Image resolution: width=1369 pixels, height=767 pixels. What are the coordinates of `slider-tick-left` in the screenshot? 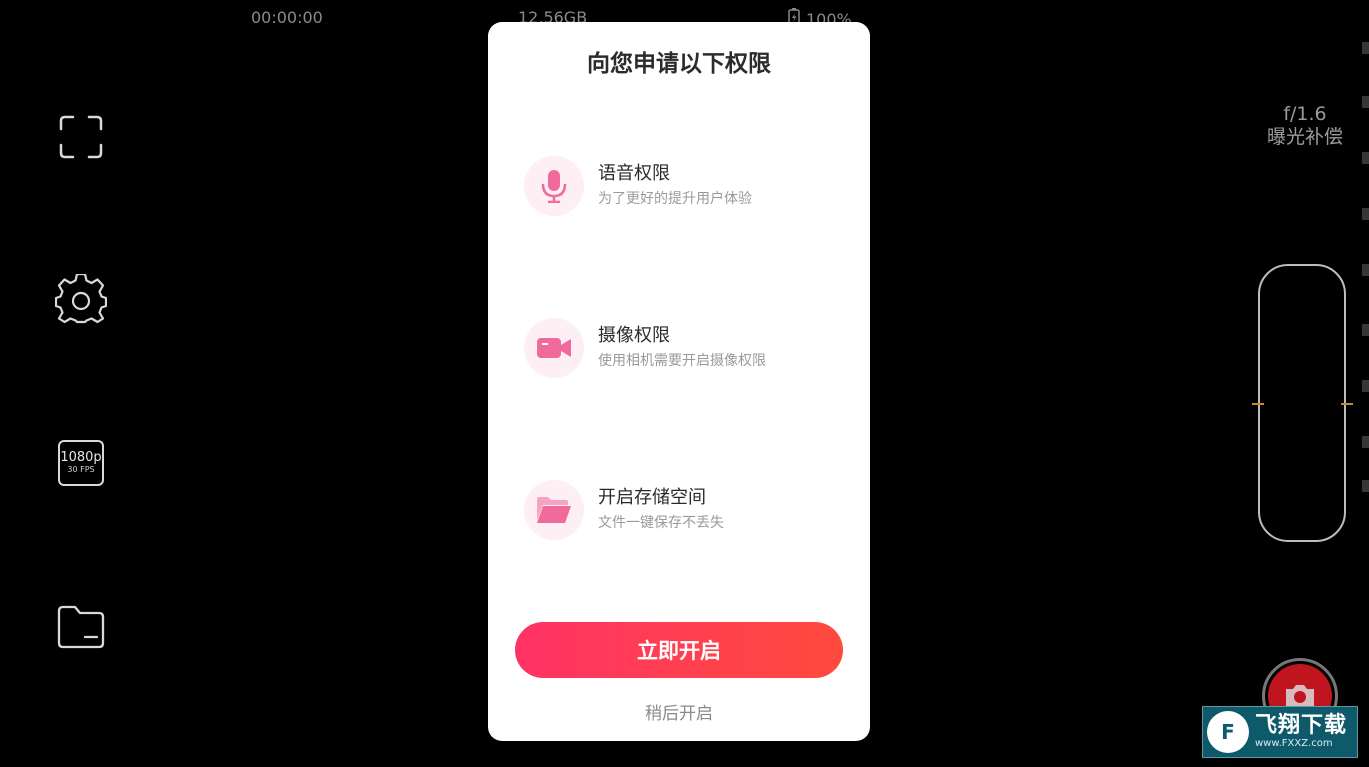 It's located at (1258, 404).